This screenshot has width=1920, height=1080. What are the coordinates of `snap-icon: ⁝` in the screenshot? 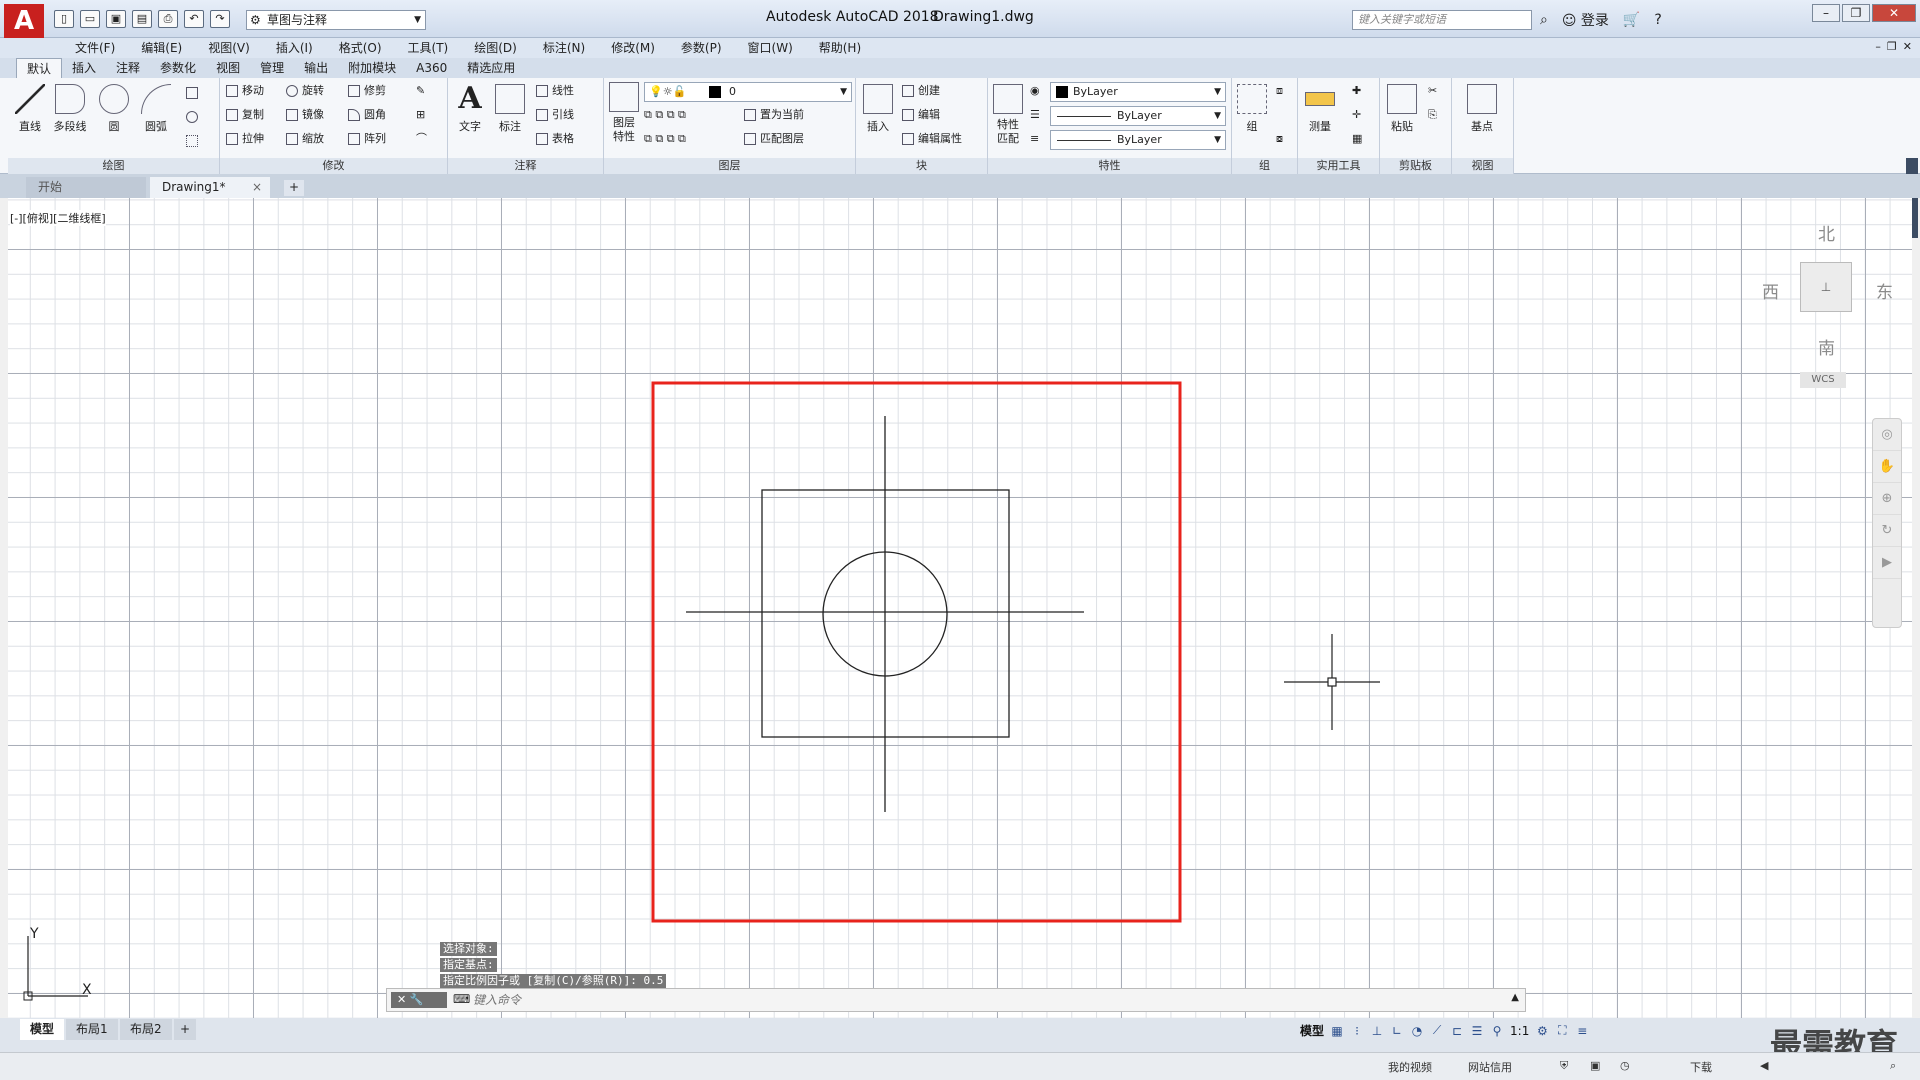 It's located at (1357, 1031).